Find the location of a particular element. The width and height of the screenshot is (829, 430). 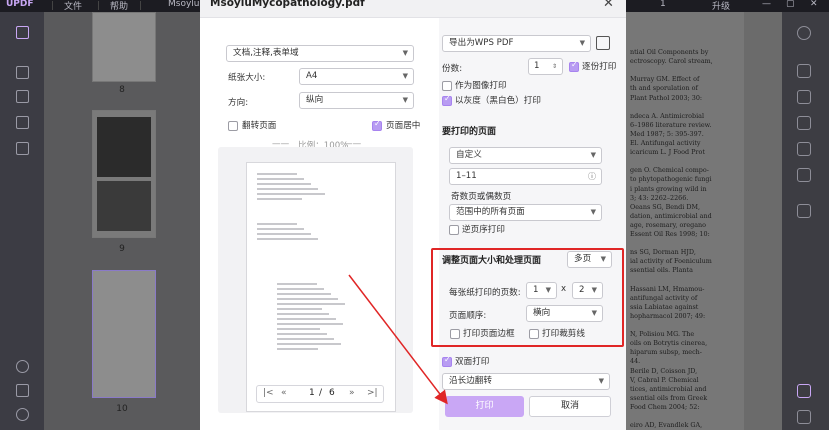

page-range-select: 自定义 ▼ is located at coordinates (525, 155).